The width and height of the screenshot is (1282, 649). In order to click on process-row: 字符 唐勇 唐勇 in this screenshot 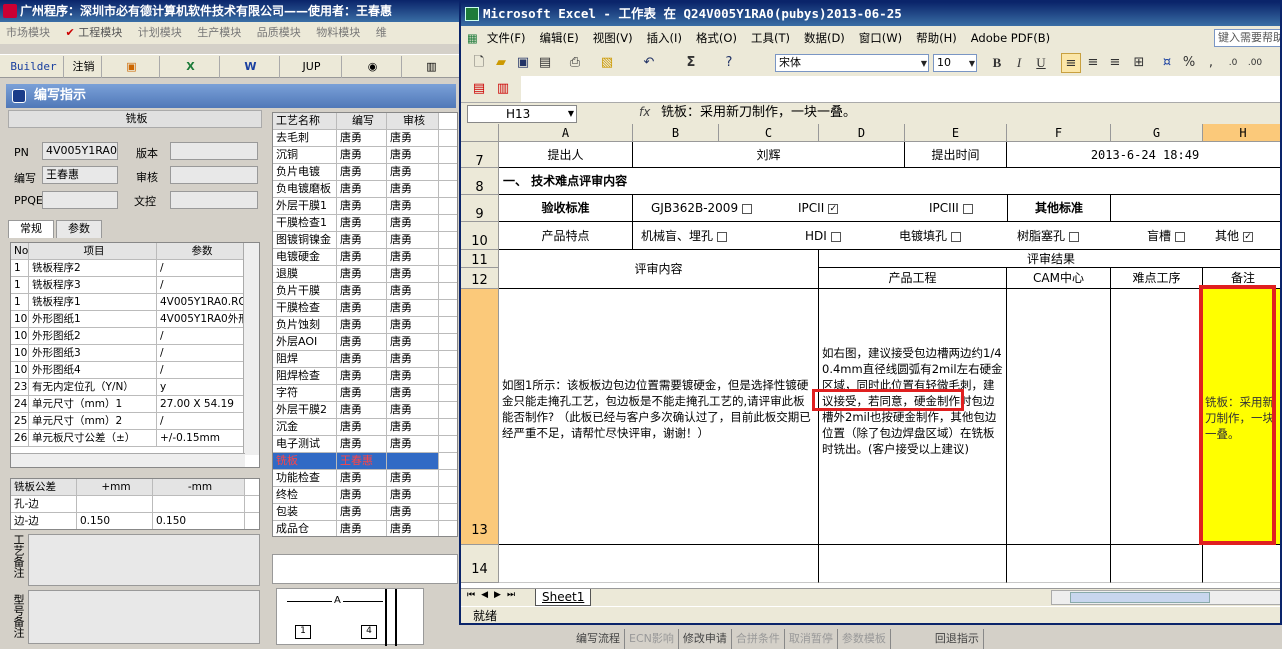, I will do `click(365, 393)`.